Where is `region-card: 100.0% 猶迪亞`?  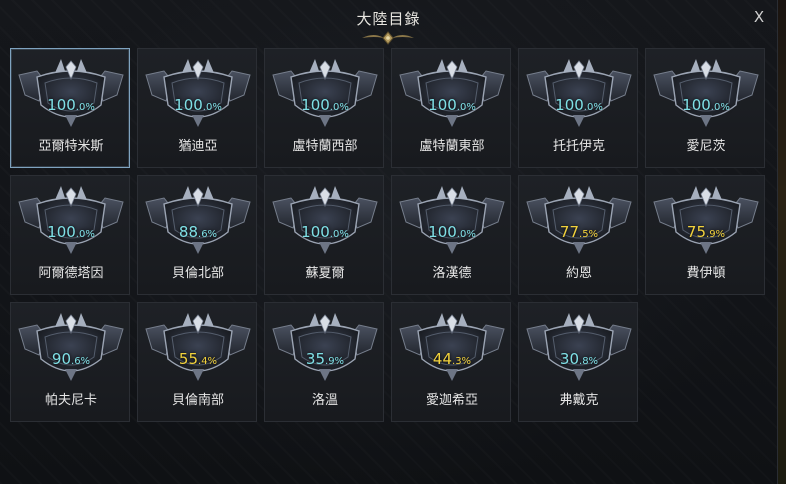 region-card: 100.0% 猶迪亞 is located at coordinates (197, 108).